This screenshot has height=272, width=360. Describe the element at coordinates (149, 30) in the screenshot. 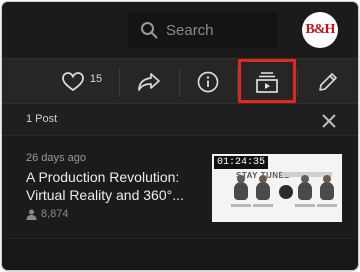

I see `search-icon` at that location.